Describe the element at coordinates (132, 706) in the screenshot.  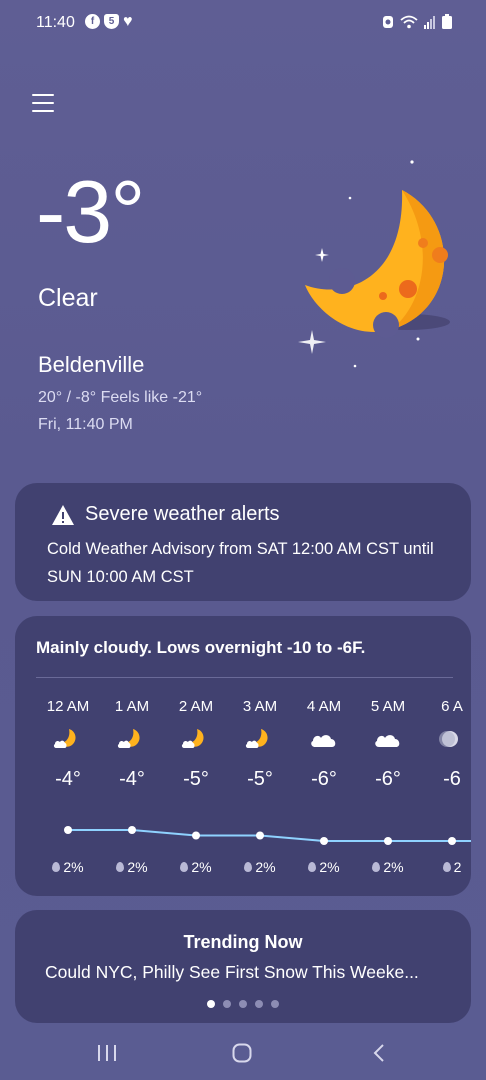
I see `hour-time: 1 AM` at that location.